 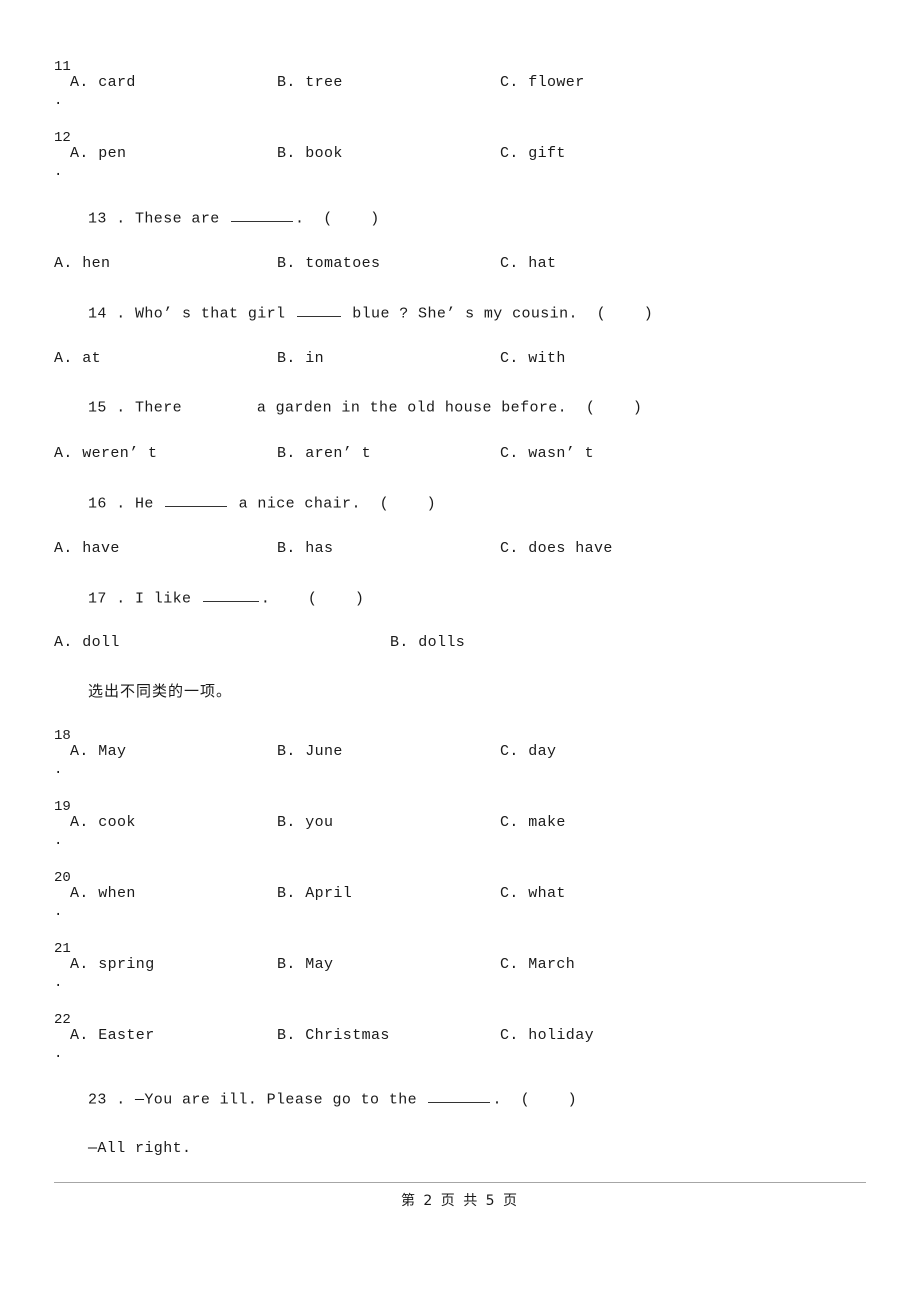 What do you see at coordinates (112, 964) in the screenshot?
I see `option-a: A. spring` at bounding box center [112, 964].